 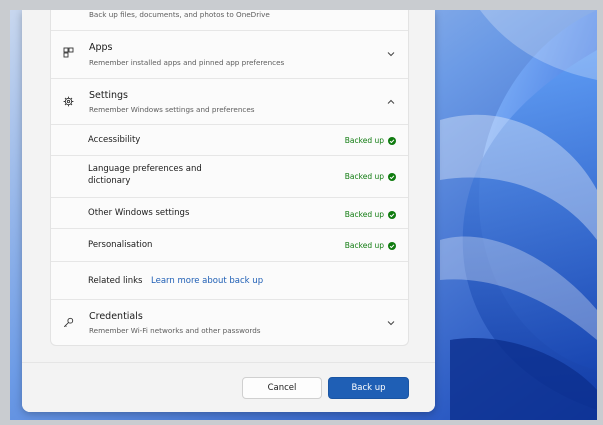 I want to click on setting-item-personalisation: Personalisation Backed up, so click(x=229, y=245).